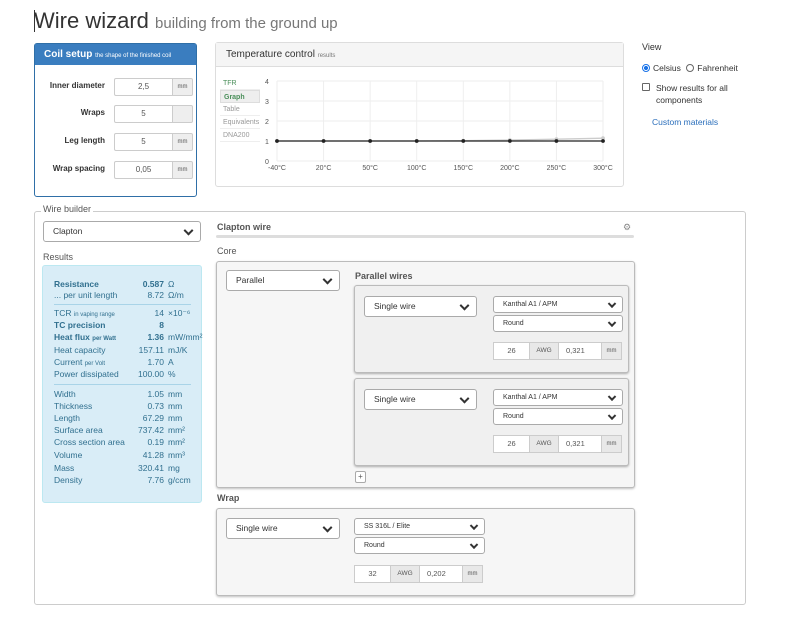 The height and width of the screenshot is (639, 803). What do you see at coordinates (580, 444) in the screenshot?
I see `wire-2-diameter-input: 0,321` at bounding box center [580, 444].